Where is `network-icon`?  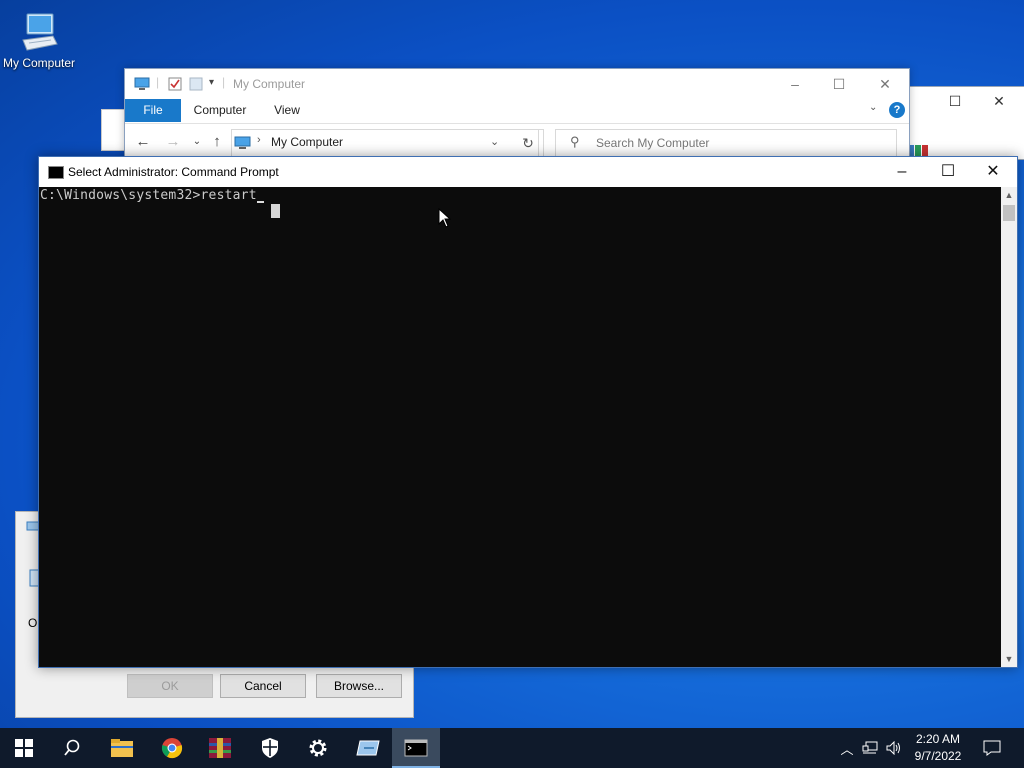 network-icon is located at coordinates (870, 748).